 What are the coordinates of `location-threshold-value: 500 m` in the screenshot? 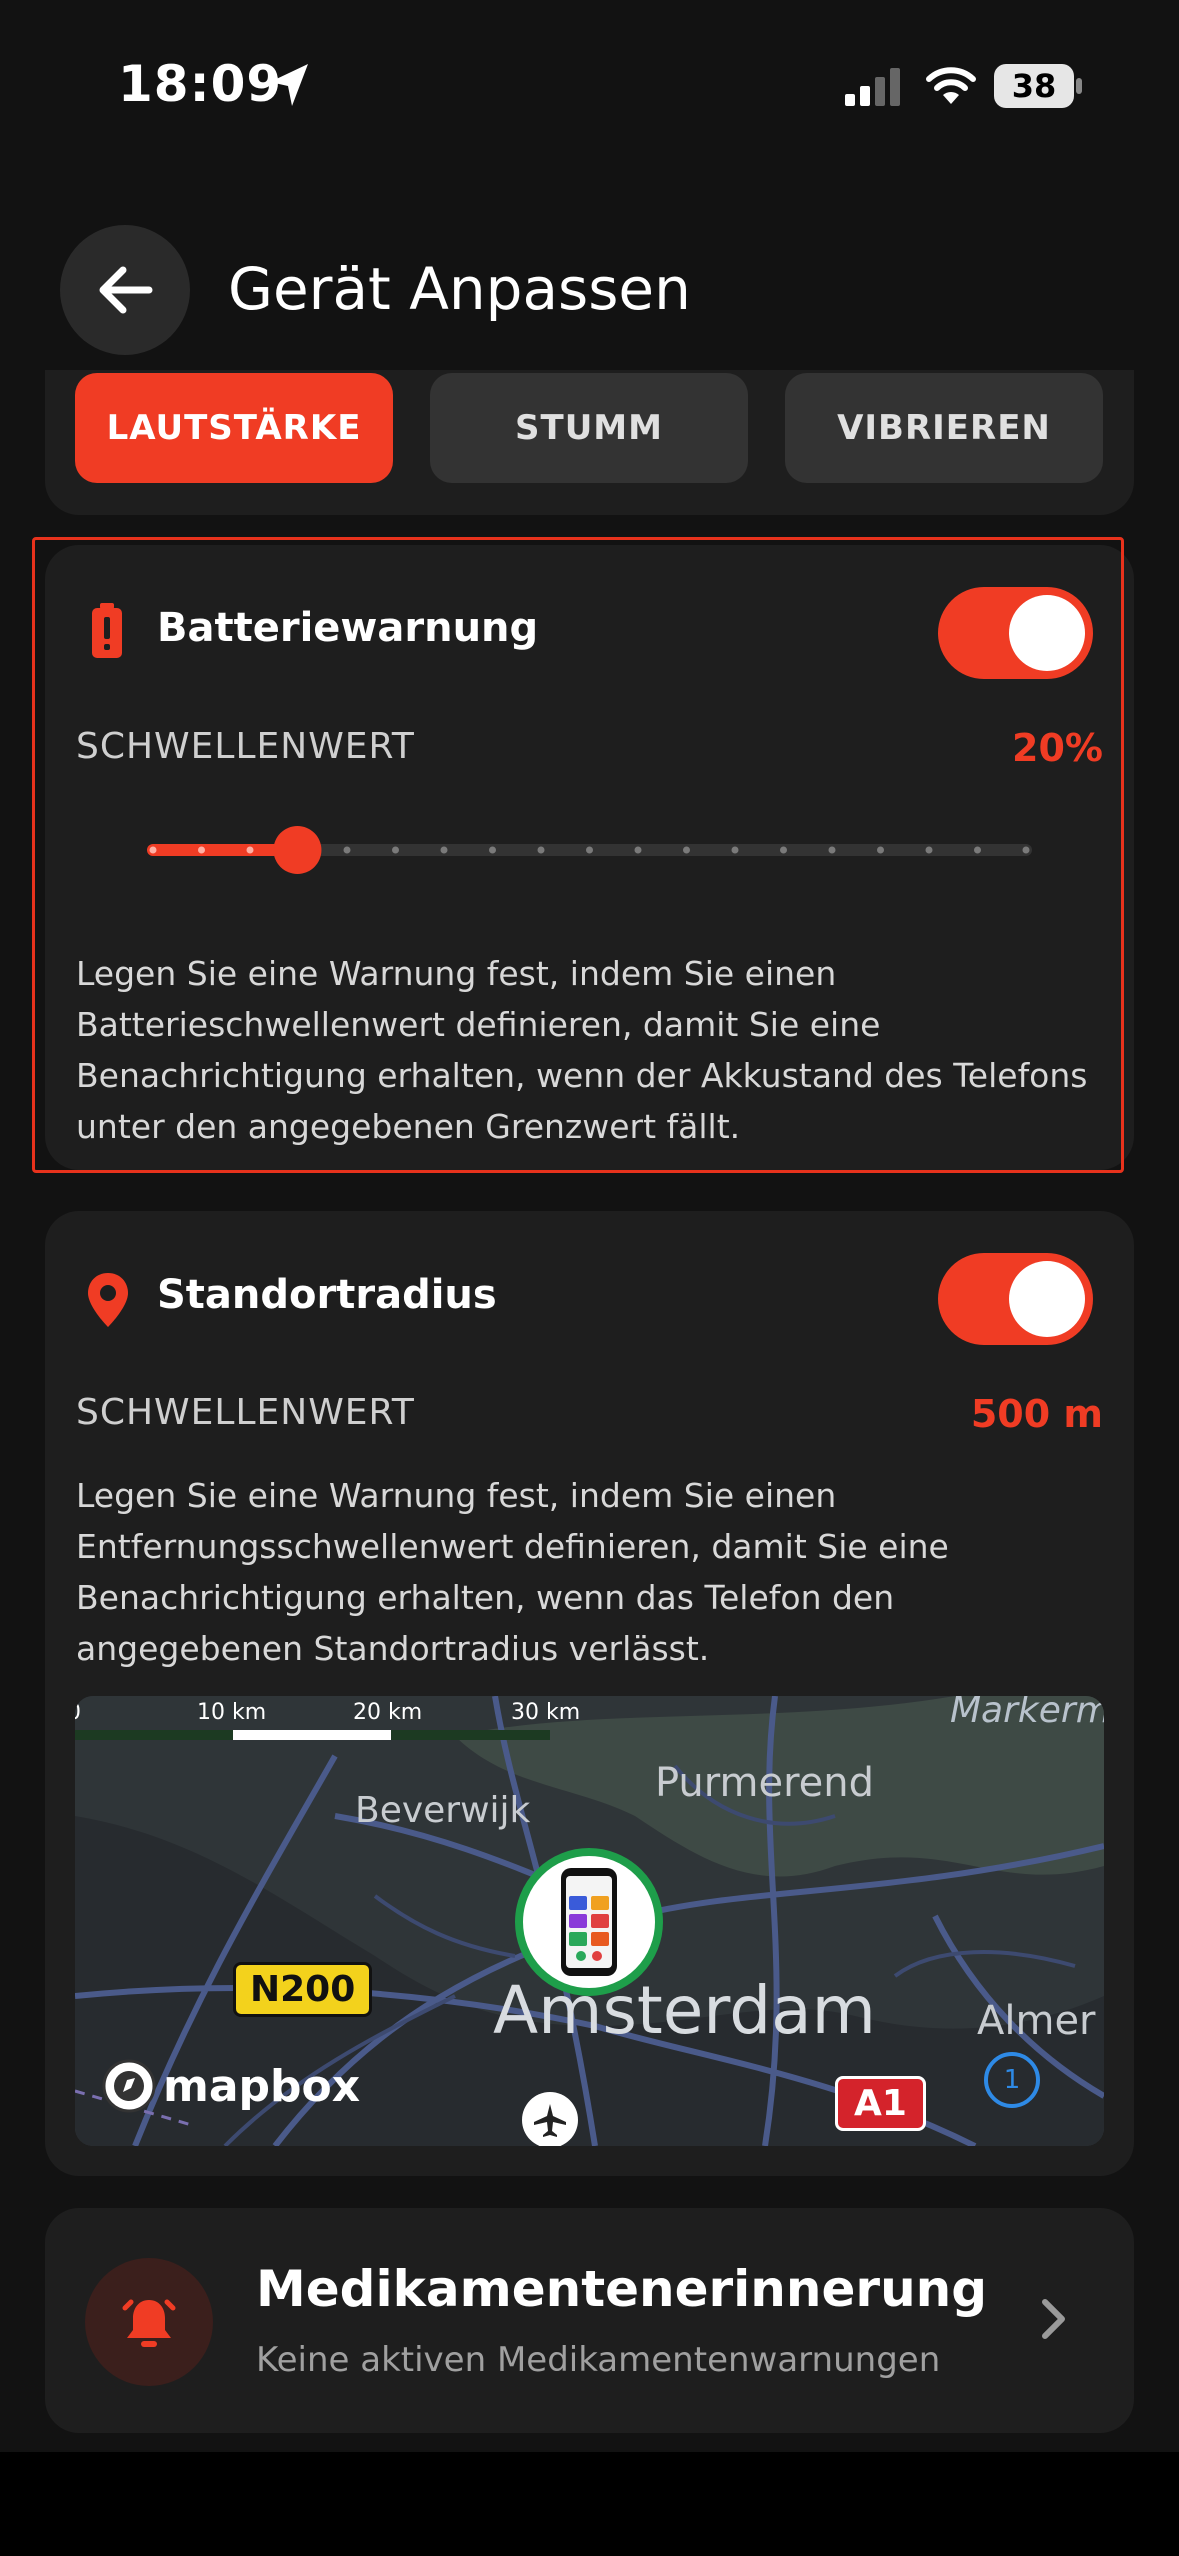 It's located at (1036, 1414).